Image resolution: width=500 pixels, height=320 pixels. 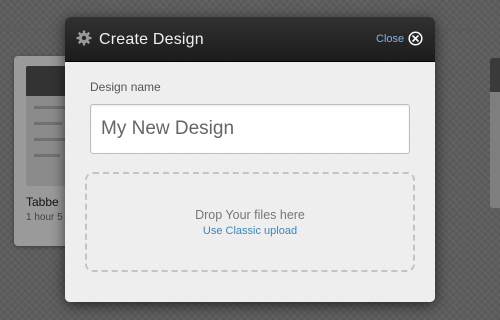 What do you see at coordinates (250, 231) in the screenshot?
I see `classic-upload-link: Use Classic upload` at bounding box center [250, 231].